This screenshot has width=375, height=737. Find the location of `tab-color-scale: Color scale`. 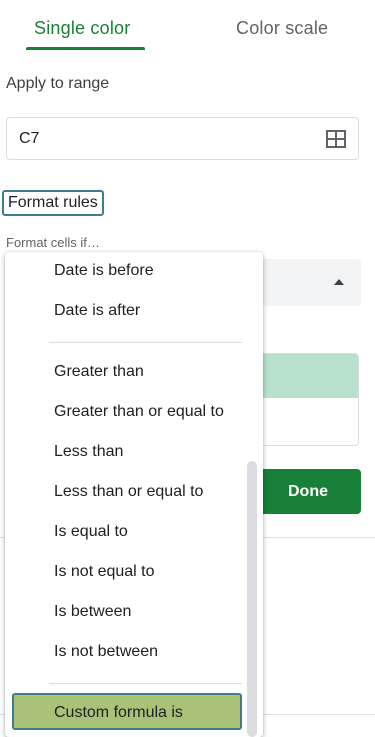

tab-color-scale: Color scale is located at coordinates (282, 28).